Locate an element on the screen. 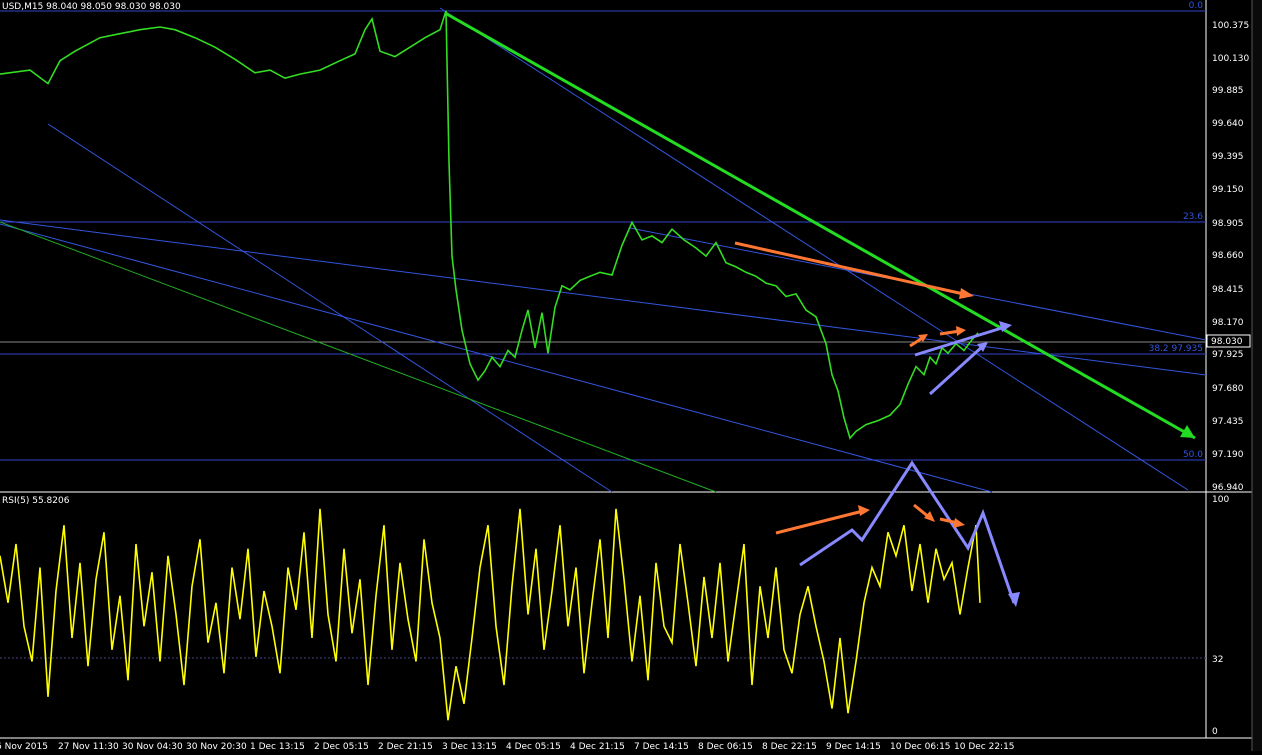 Image resolution: width=1262 pixels, height=755 pixels. price-tick-label: 98.905 is located at coordinates (1228, 224).